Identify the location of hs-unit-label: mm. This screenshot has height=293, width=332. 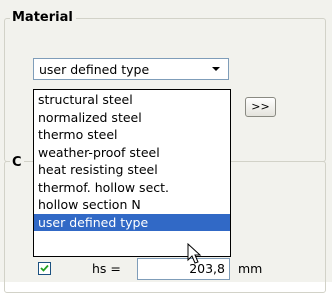
(250, 268).